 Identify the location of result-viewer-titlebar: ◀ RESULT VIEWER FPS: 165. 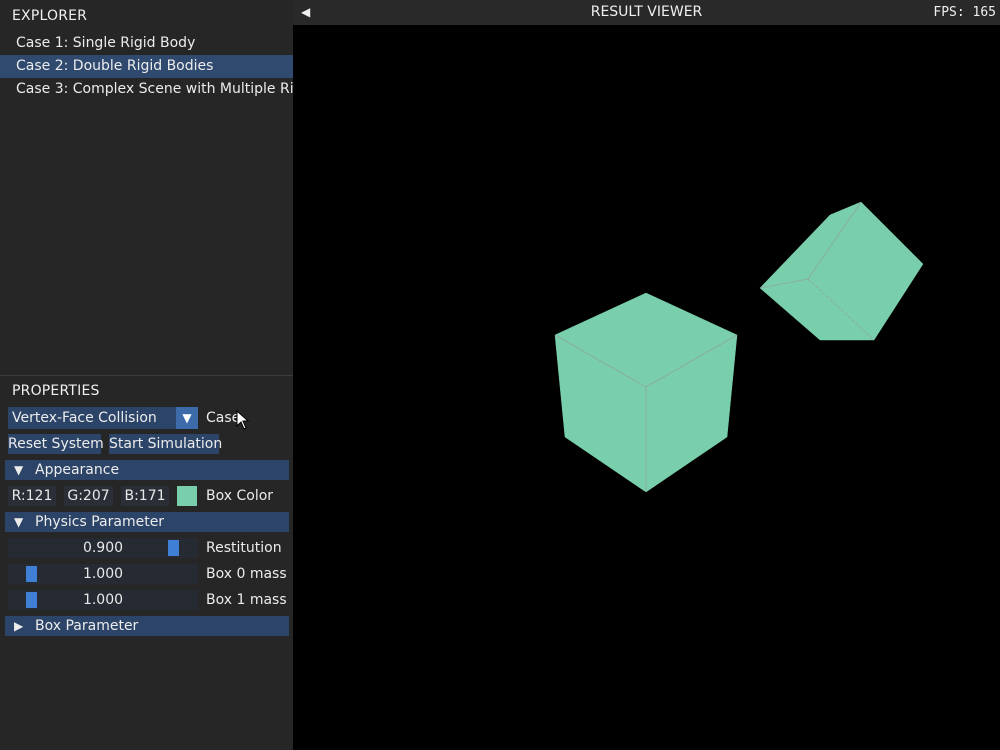
(646, 12).